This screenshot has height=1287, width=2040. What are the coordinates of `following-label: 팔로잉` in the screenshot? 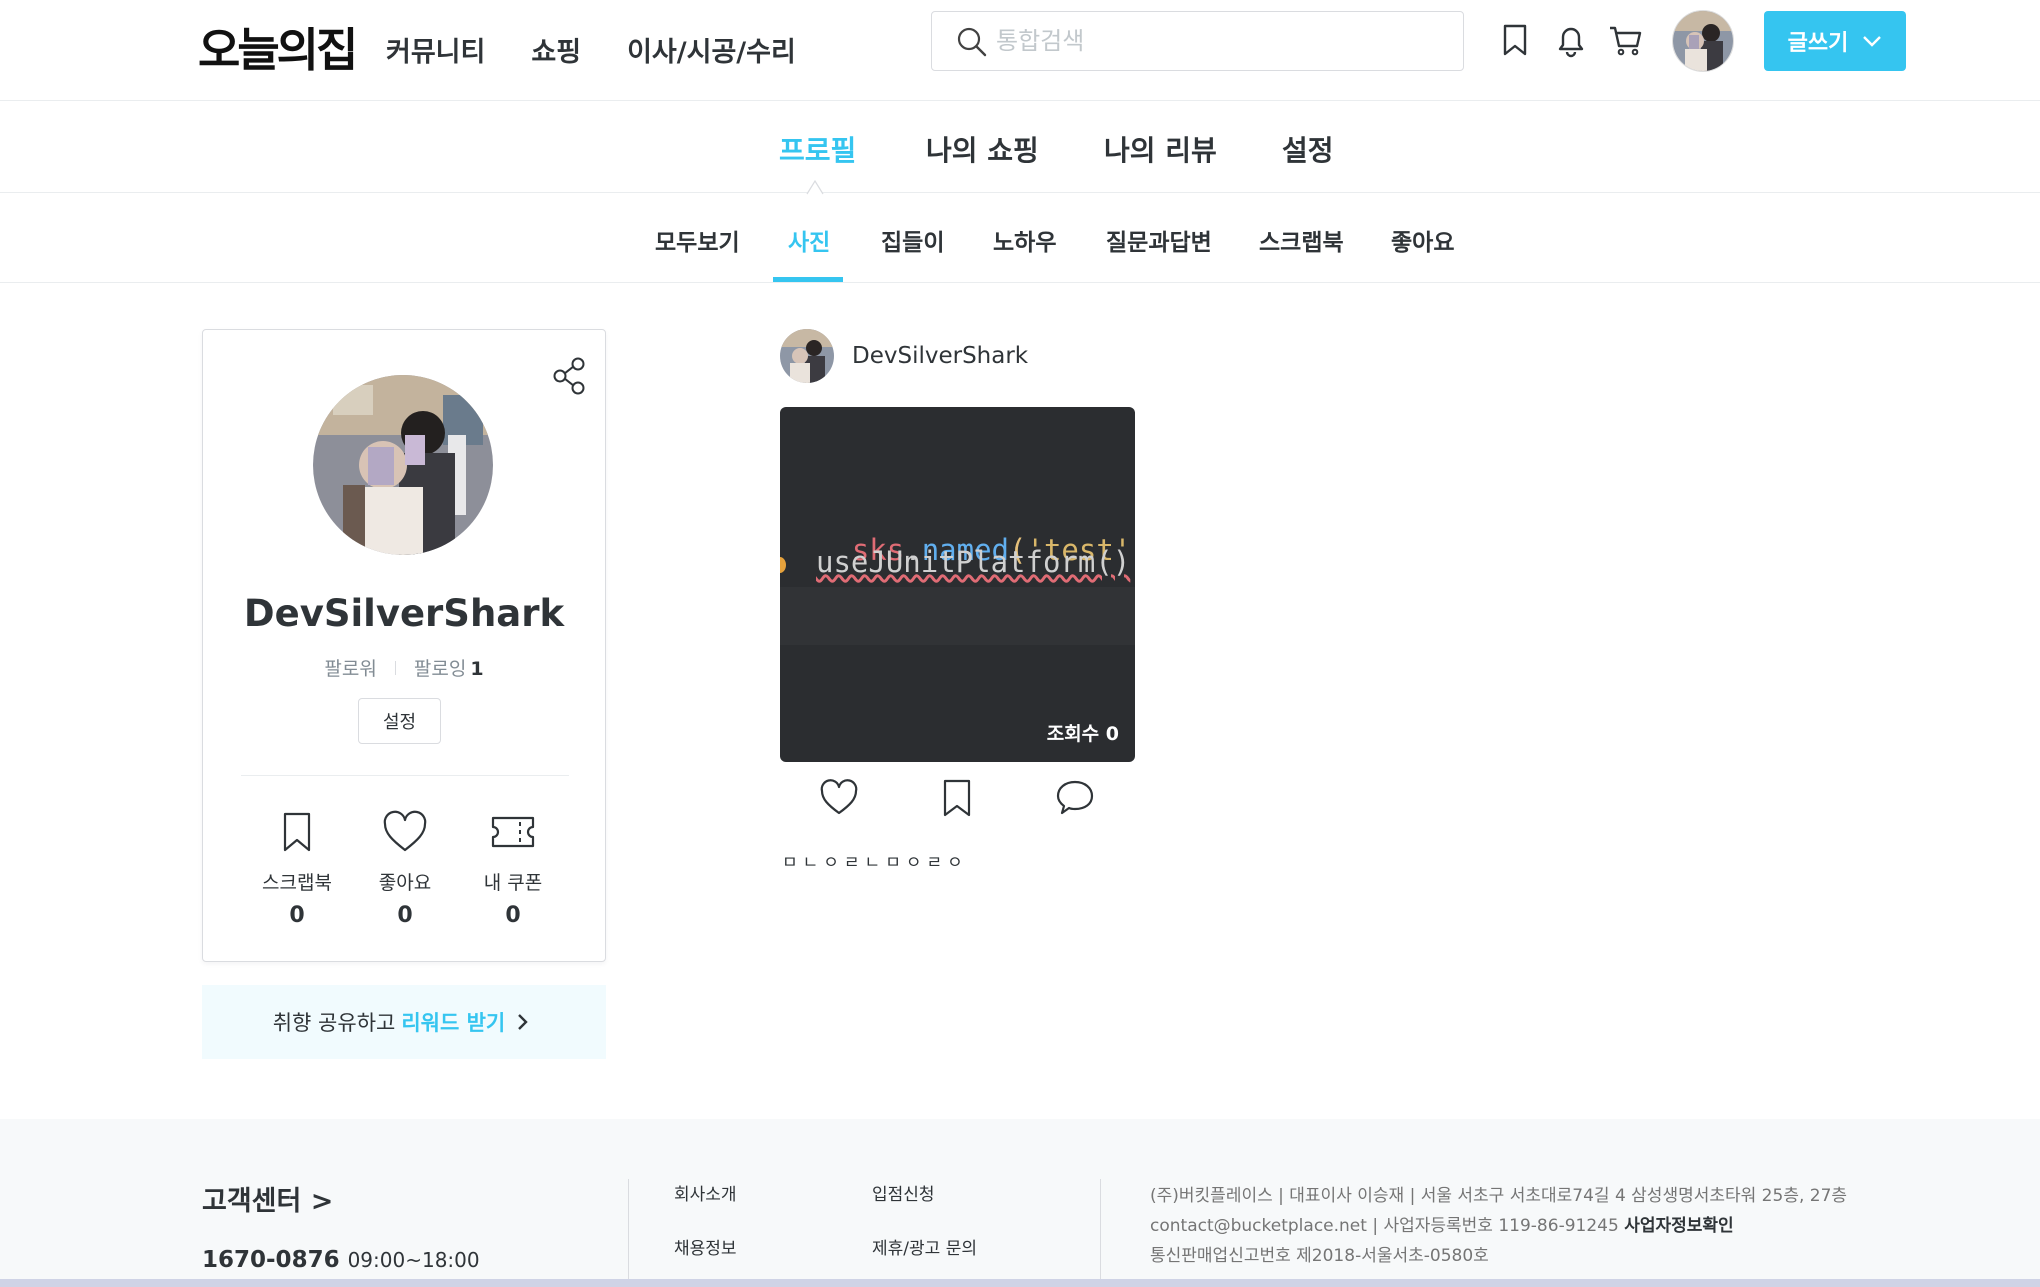 It's located at (440, 669).